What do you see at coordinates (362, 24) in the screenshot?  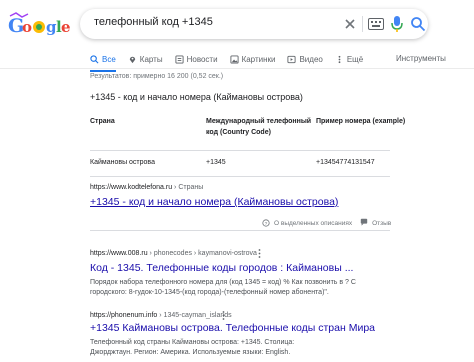 I see `divider` at bounding box center [362, 24].